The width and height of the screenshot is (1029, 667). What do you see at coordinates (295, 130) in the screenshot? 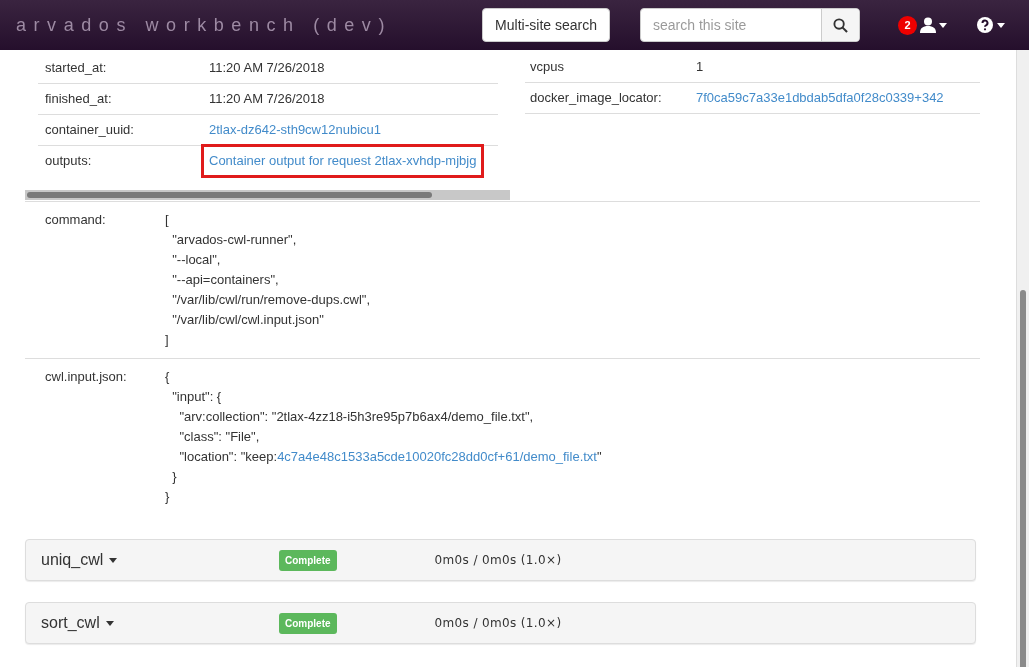
I see `uuid-link: 2tlax-dz642-sth9cw12nubicu1` at bounding box center [295, 130].